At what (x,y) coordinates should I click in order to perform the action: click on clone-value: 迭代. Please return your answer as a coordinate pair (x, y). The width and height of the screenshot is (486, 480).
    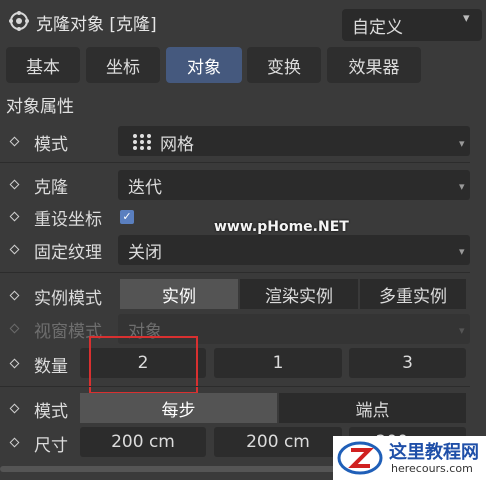
    Looking at the image, I should click on (145, 188).